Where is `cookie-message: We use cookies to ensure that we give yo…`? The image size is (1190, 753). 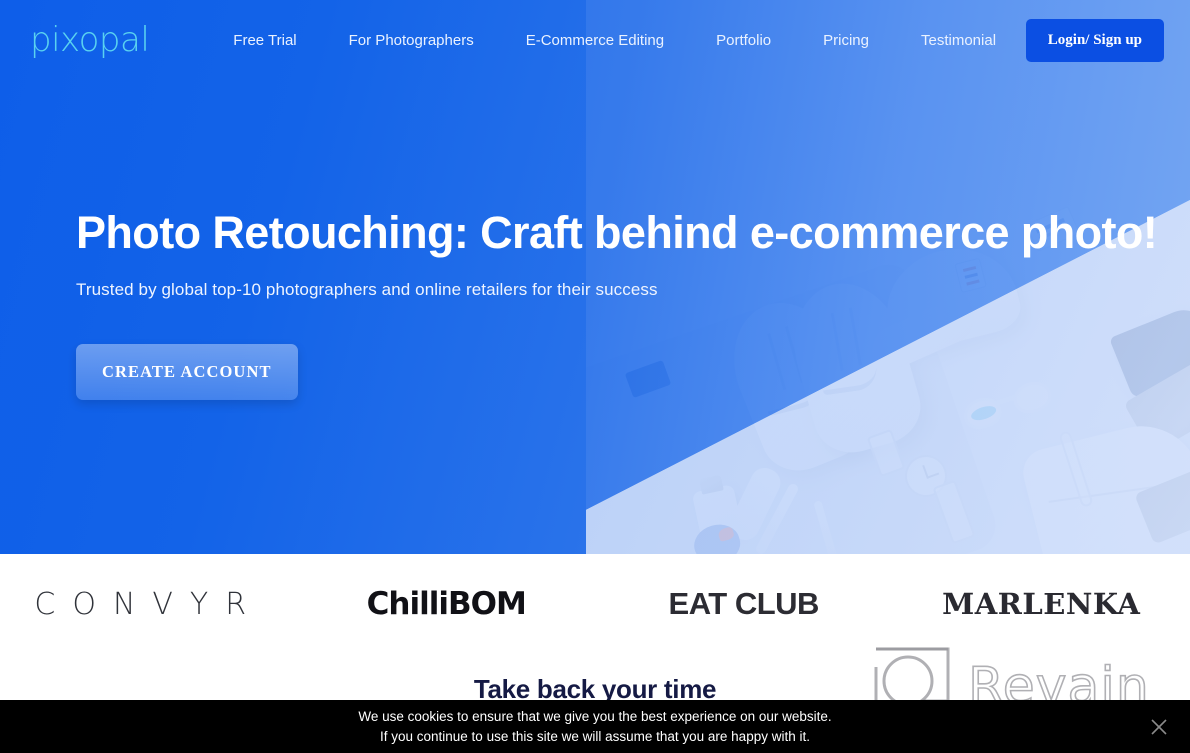
cookie-message: We use cookies to ensure that we give yo… is located at coordinates (594, 726).